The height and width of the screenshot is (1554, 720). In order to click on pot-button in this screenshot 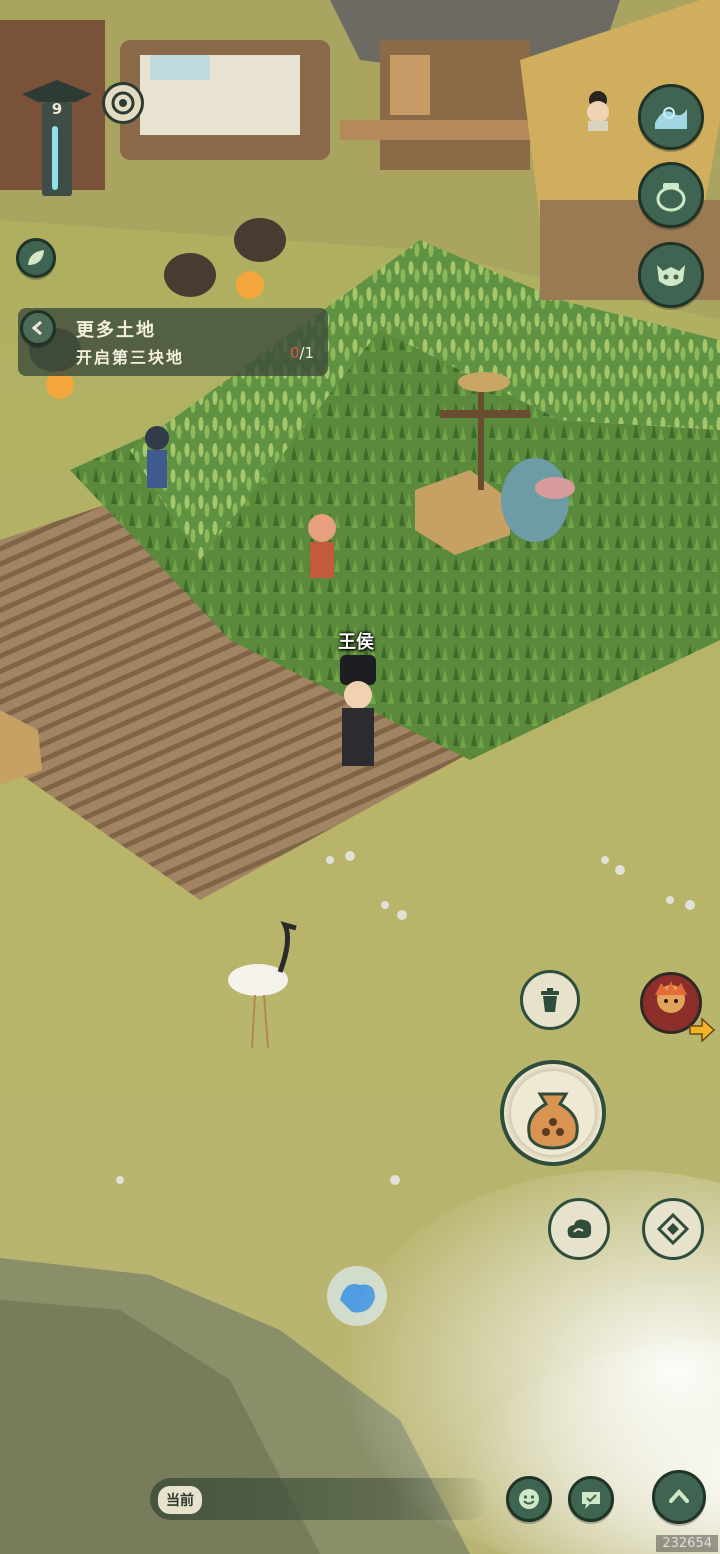, I will do `click(671, 195)`.